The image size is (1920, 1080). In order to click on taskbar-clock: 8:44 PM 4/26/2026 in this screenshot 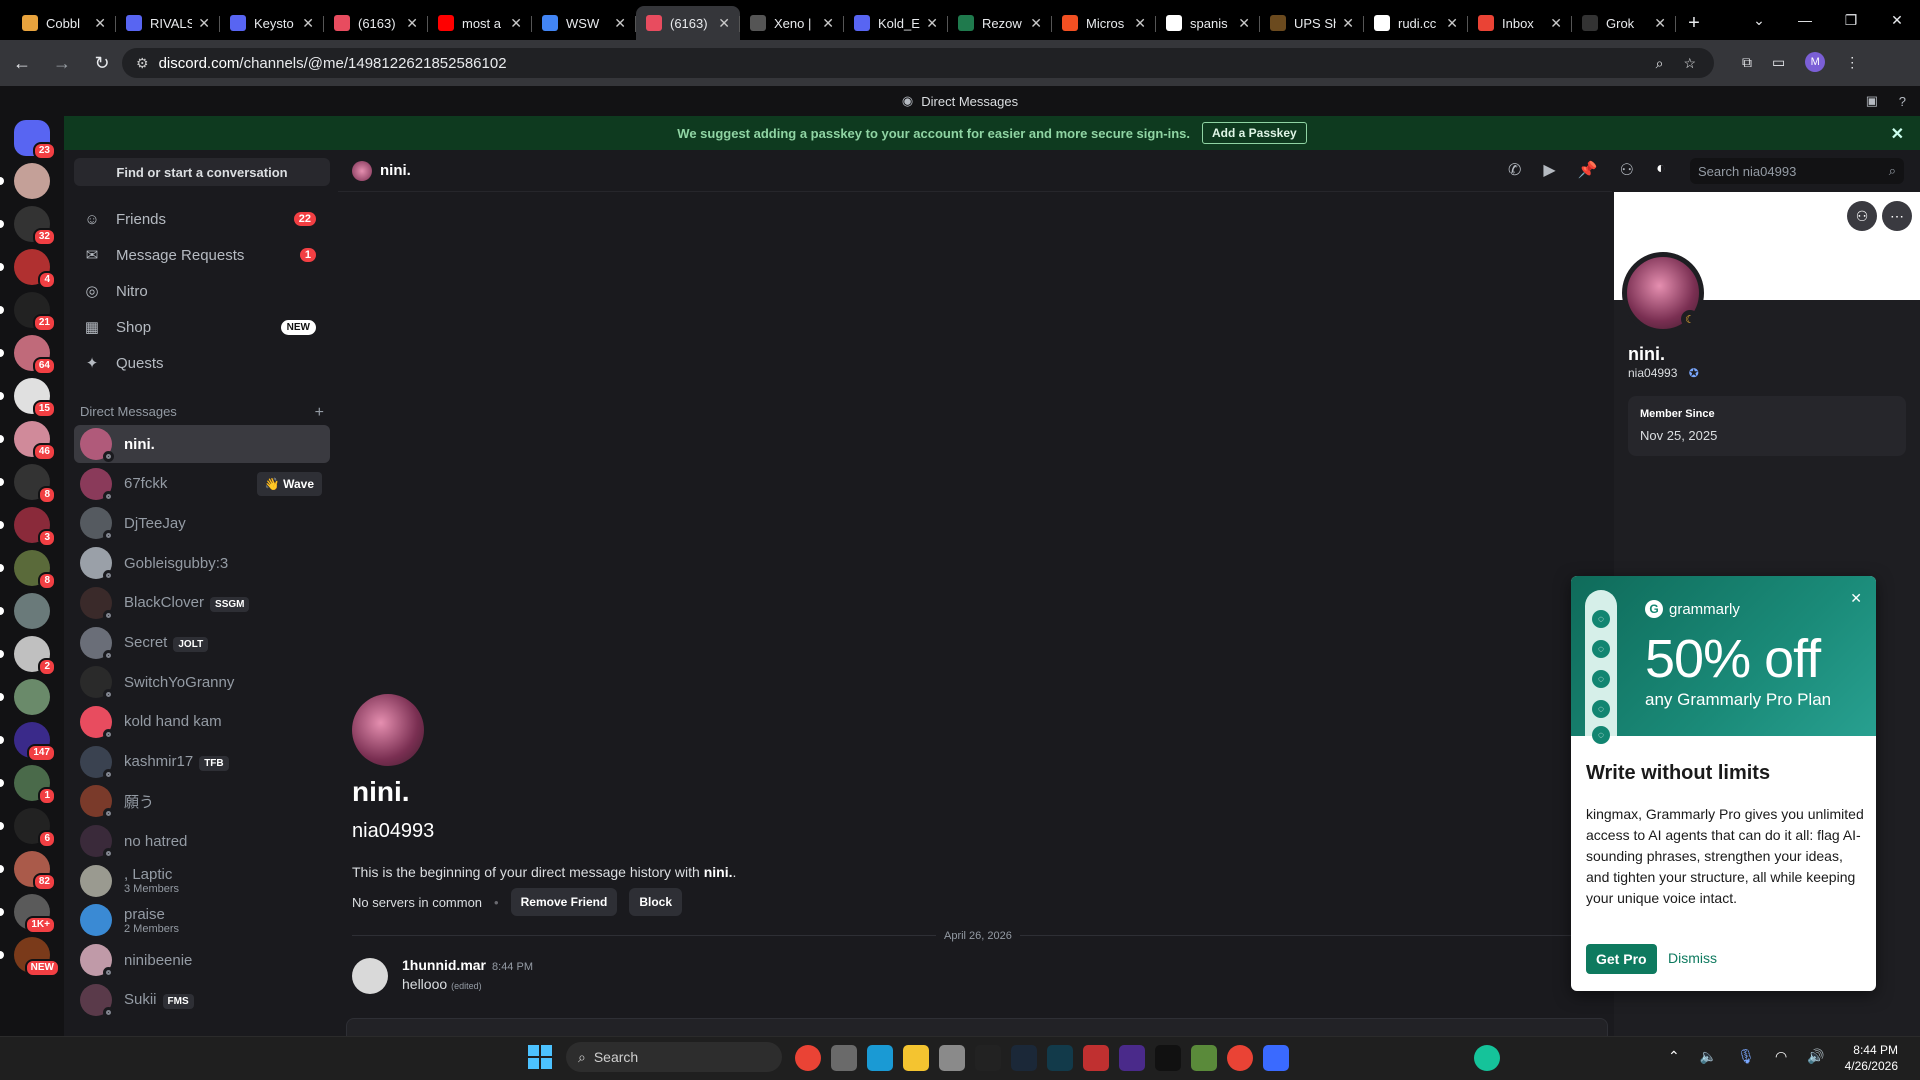, I will do `click(1862, 1058)`.